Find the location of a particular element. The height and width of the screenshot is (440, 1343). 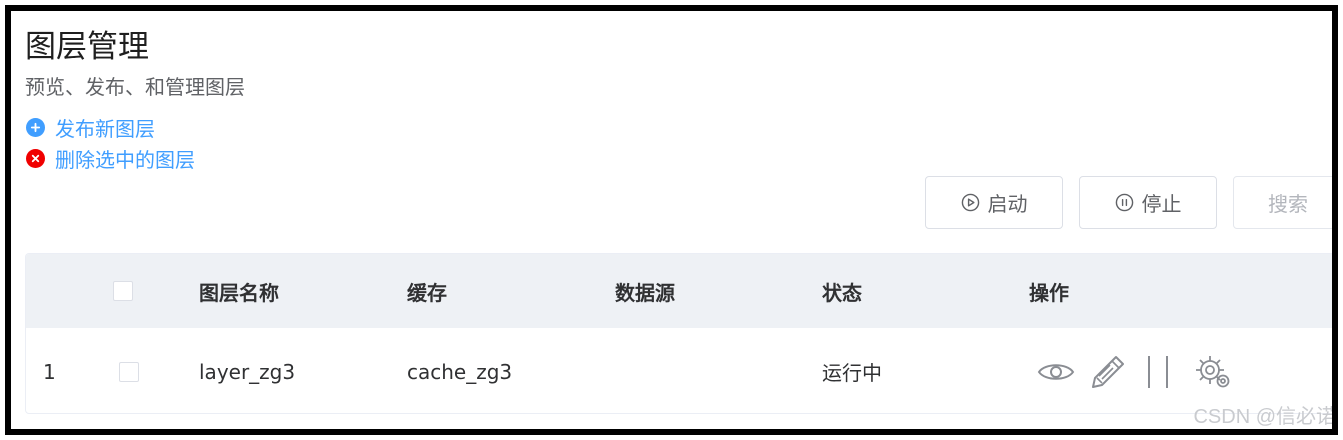

page-subtitle: 预览、发布、和管理图层 is located at coordinates (135, 87).